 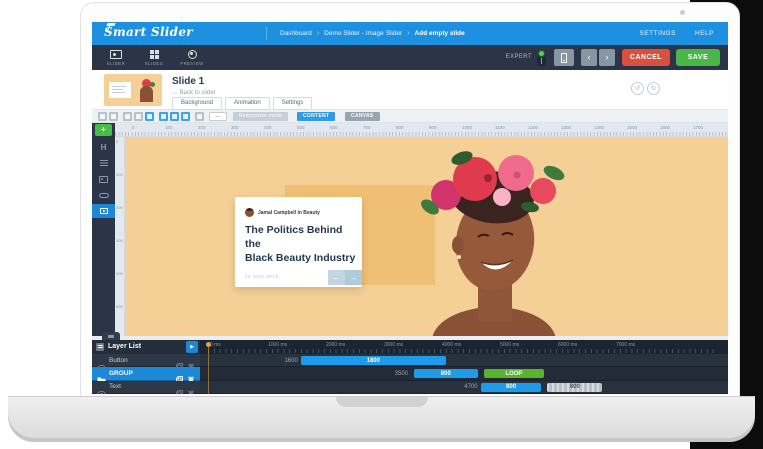 I want to click on timeline-bar: LOOP, so click(x=514, y=374).